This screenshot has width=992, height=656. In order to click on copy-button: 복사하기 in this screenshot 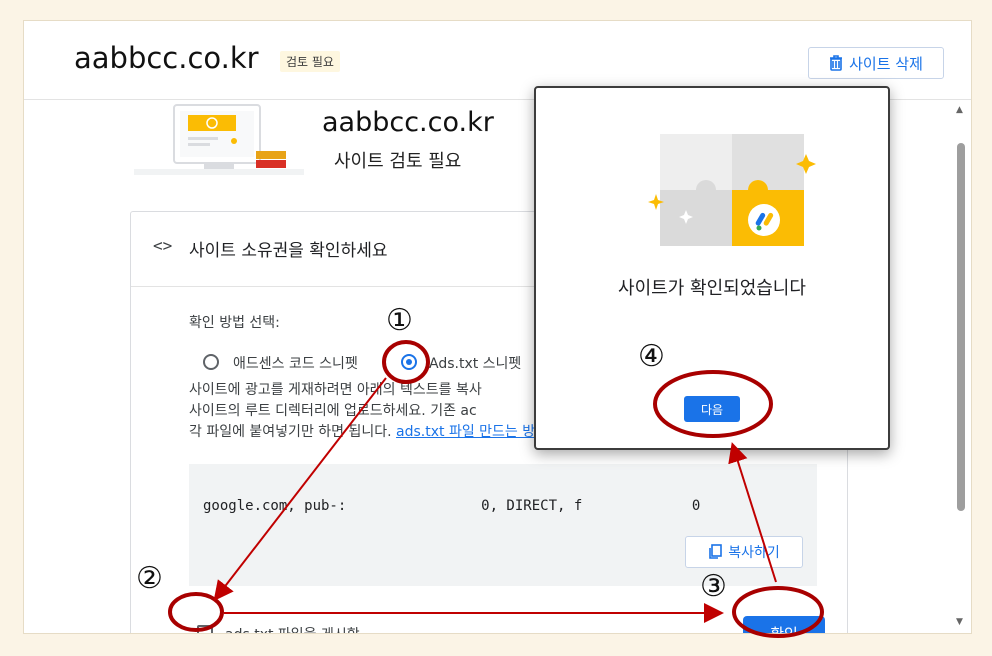, I will do `click(744, 552)`.